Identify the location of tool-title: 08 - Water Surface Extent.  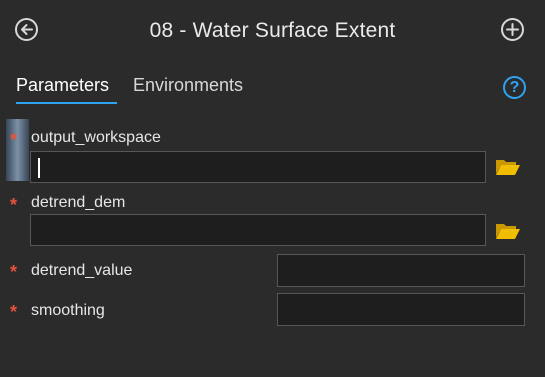
(272, 30).